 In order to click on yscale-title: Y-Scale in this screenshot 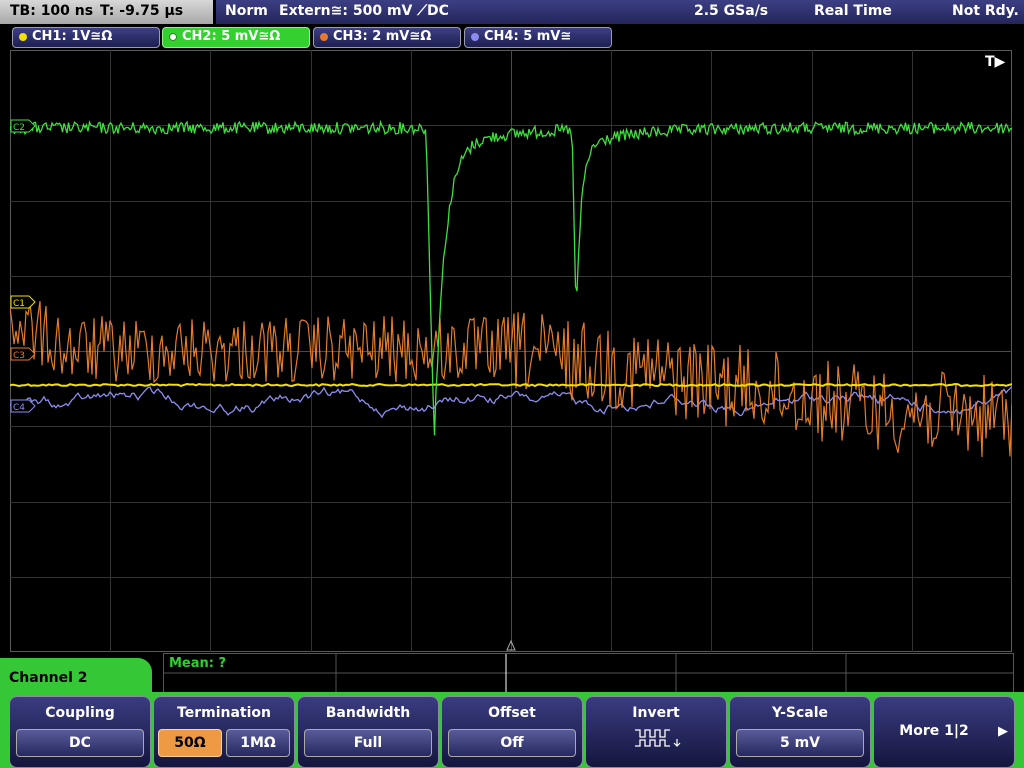, I will do `click(799, 713)`.